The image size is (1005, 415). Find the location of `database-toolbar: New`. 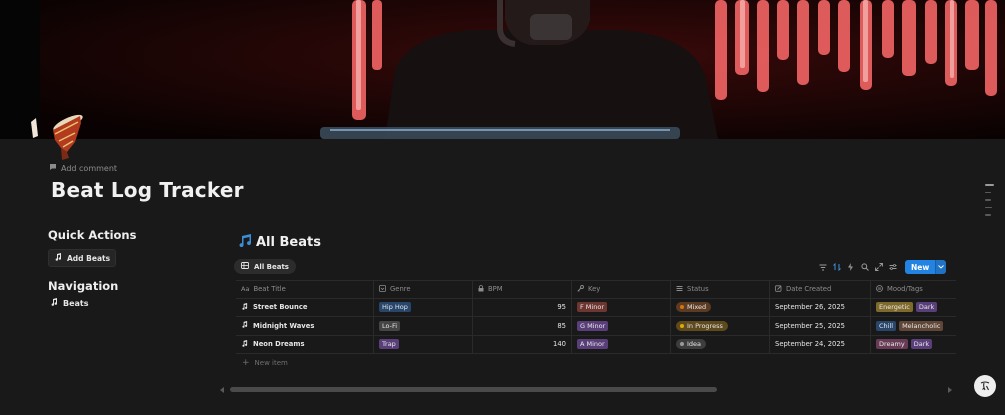

database-toolbar: New is located at coordinates (882, 267).